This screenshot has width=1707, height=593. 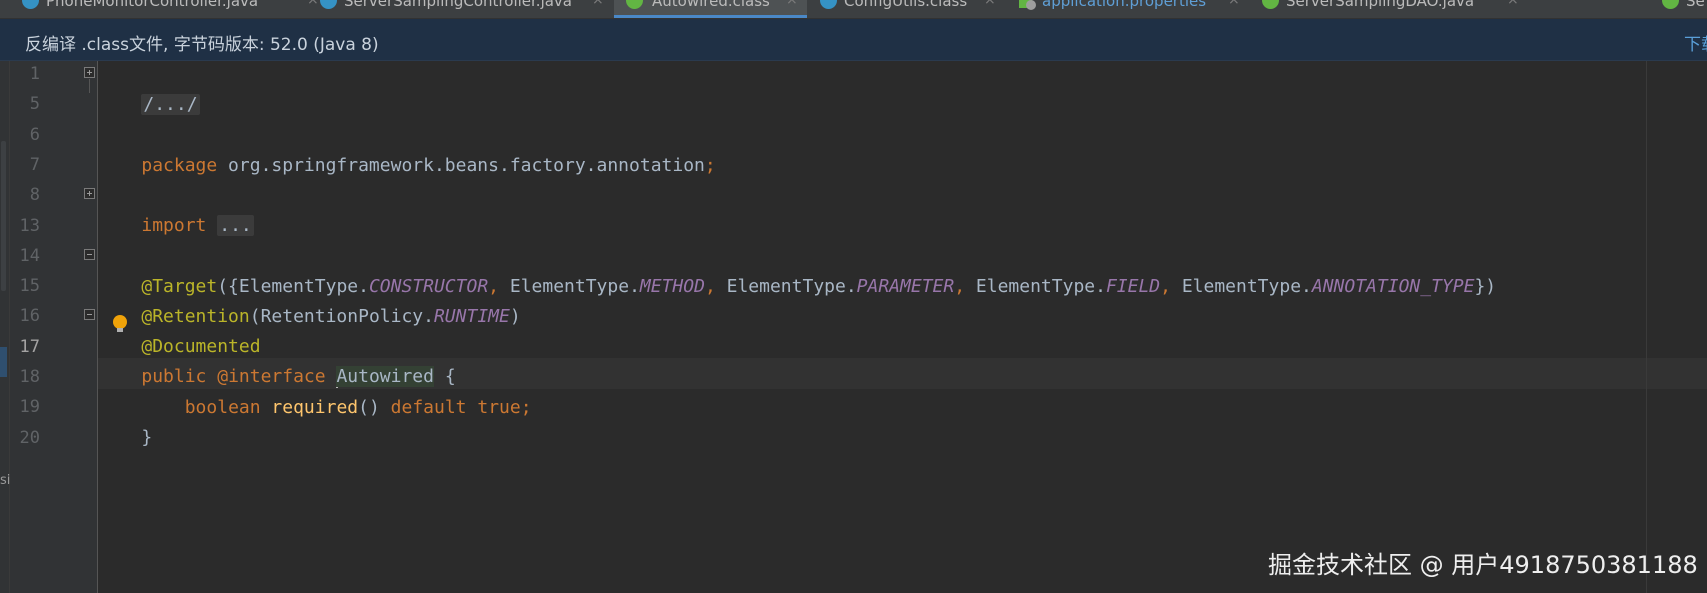 I want to click on decompiled-info-banner: 反编译 .class文件, 字节码版本: 52.0 (Java 8) 下载, so click(x=853, y=40).